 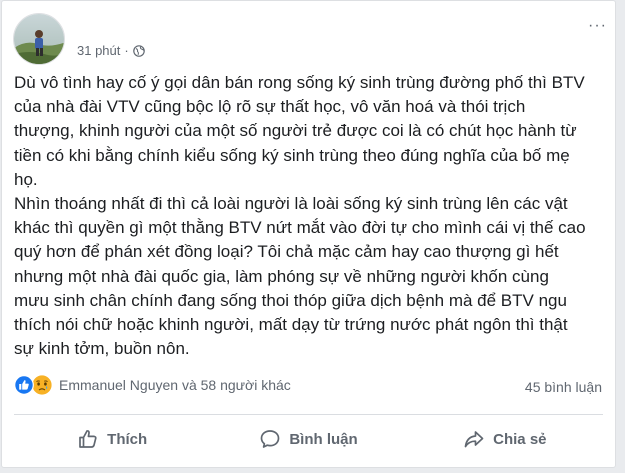 I want to click on comment-button: Bình luận, so click(x=308, y=439).